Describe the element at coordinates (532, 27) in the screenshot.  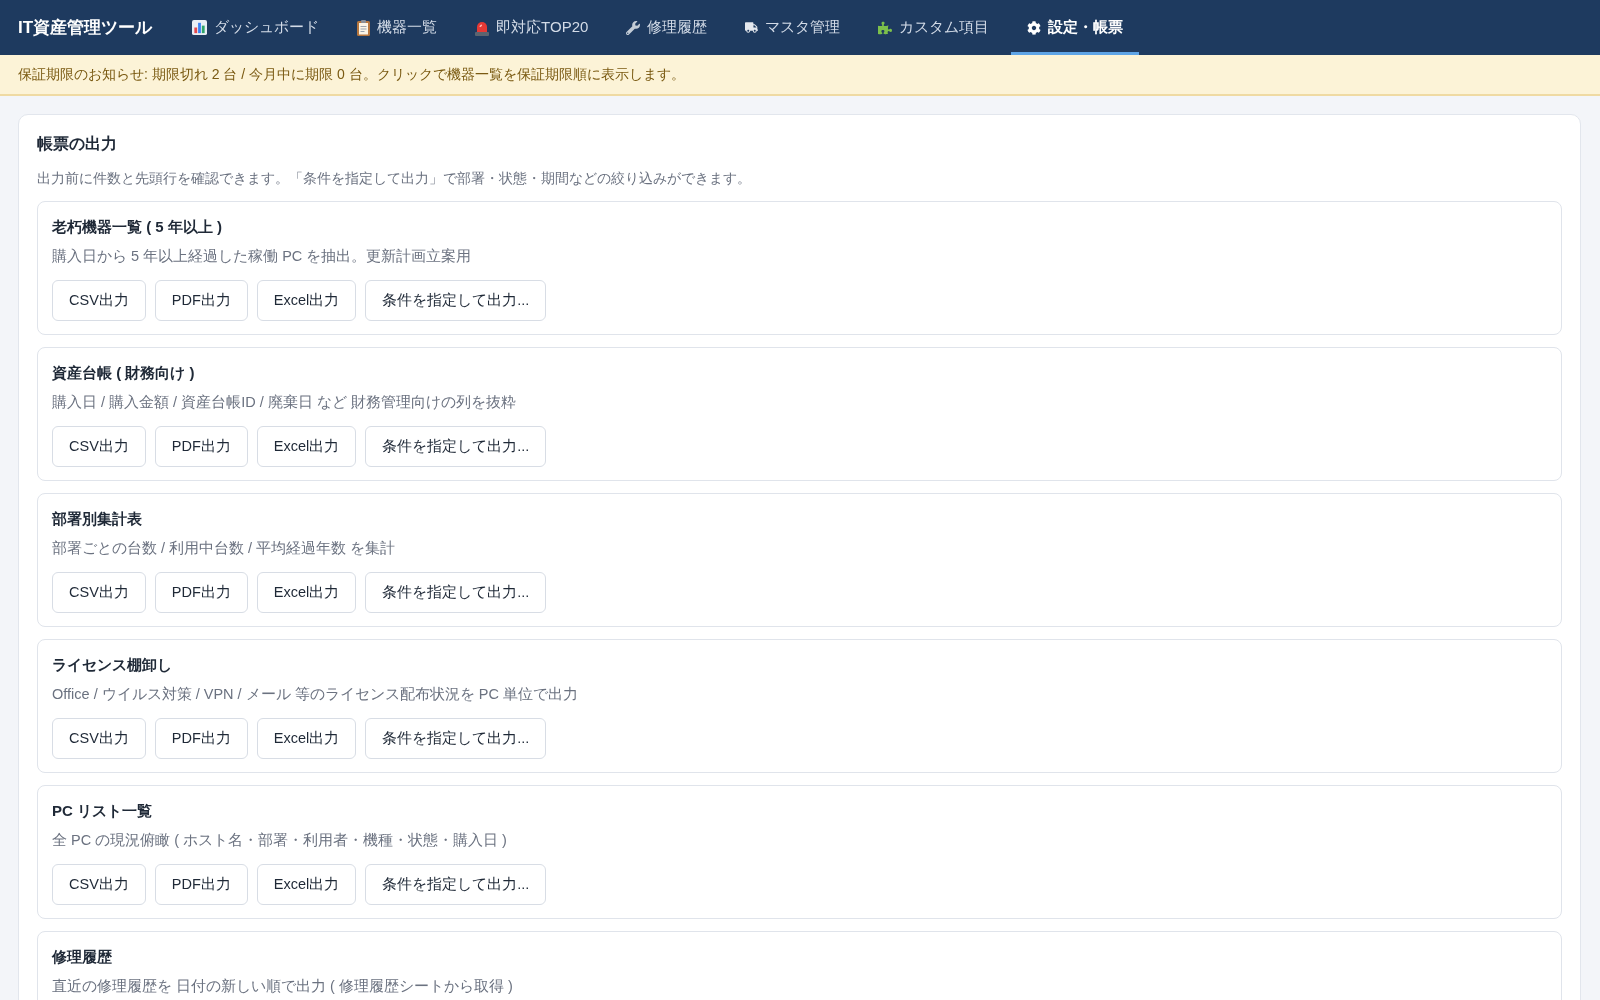
I see `nav-tab: 即対応TOP20` at that location.